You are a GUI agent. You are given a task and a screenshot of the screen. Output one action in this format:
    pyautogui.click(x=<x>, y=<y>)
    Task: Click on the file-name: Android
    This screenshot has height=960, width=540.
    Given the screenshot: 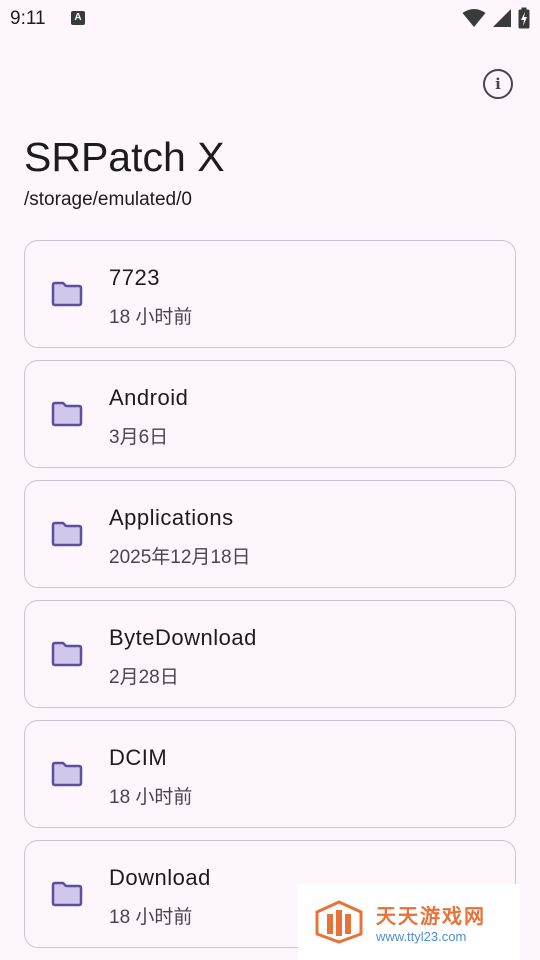 What is the action you would take?
    pyautogui.click(x=149, y=397)
    